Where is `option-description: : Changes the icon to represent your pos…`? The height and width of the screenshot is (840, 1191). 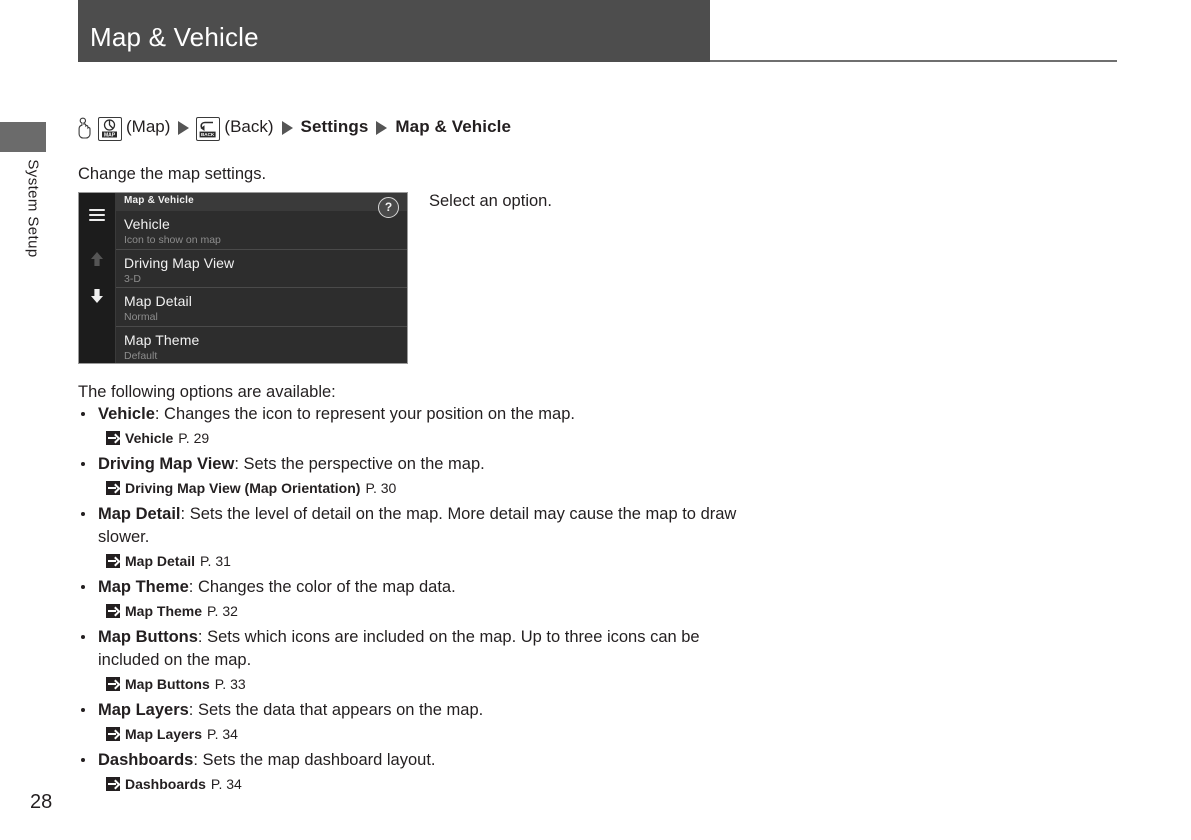
option-description: : Changes the icon to represent your pos… is located at coordinates (364, 414).